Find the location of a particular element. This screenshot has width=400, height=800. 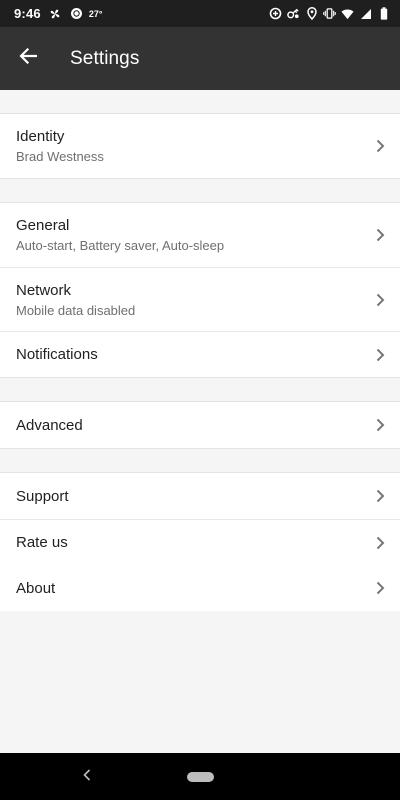

status-temperature: 27° is located at coordinates (95, 13).